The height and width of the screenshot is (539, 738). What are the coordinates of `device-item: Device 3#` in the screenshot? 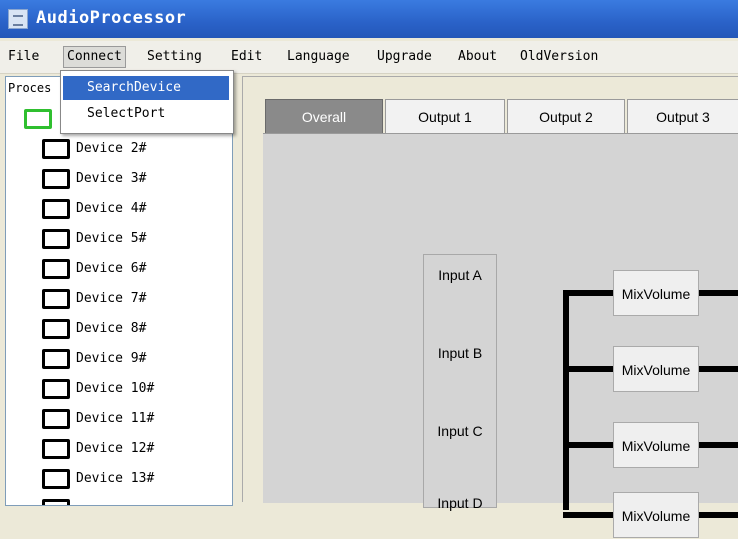 It's located at (131, 182).